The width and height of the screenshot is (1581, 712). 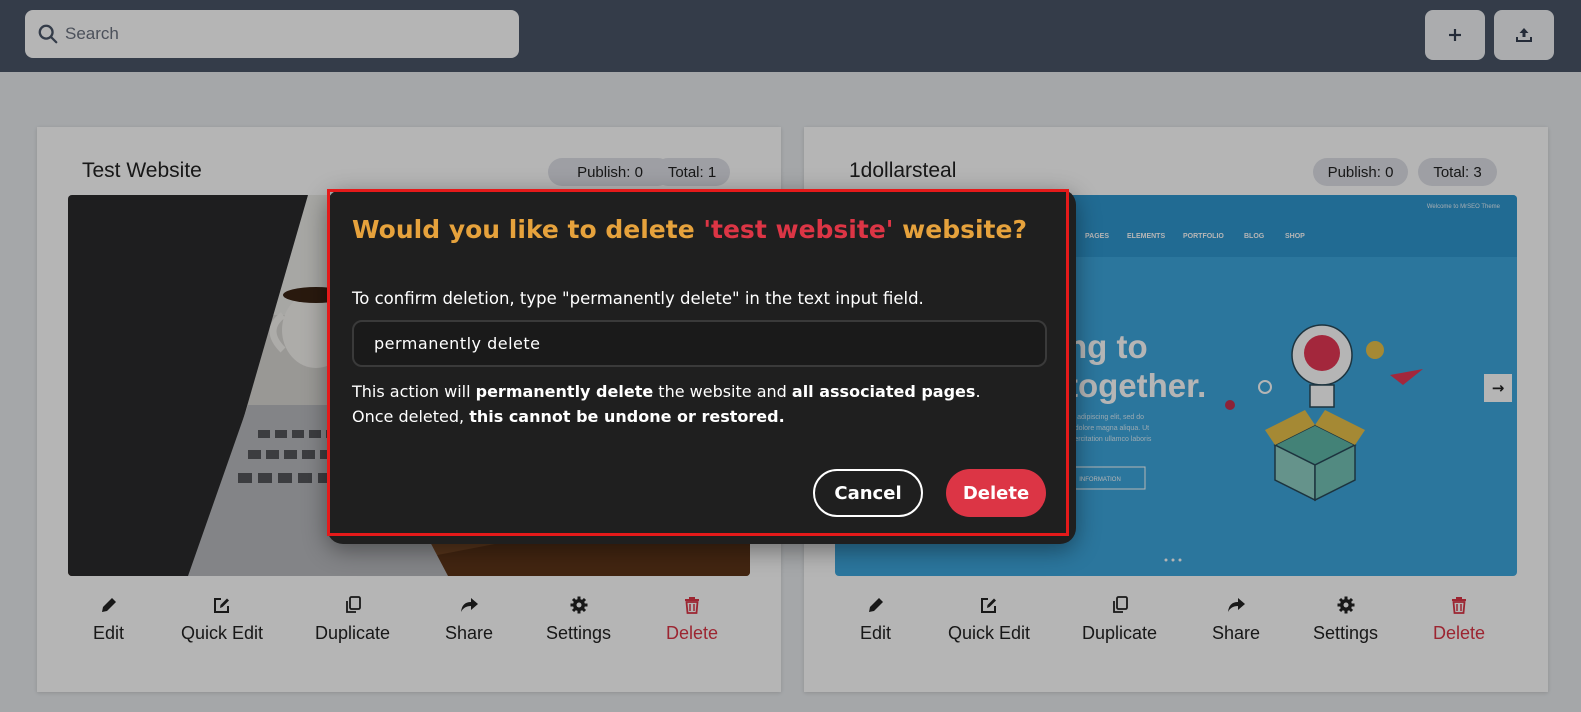 I want to click on modal-title-prefix: Would you like to delete, so click(x=528, y=229).